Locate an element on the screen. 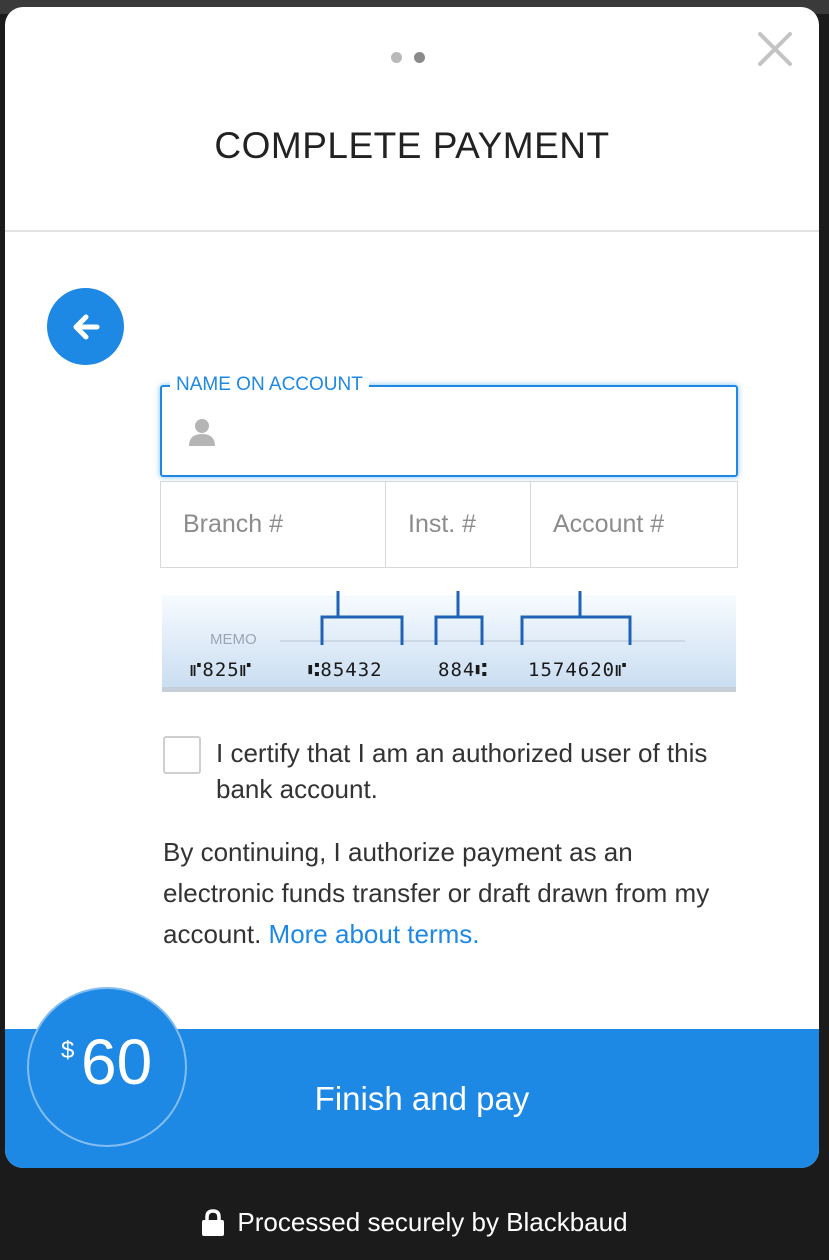 Image resolution: width=829 pixels, height=1260 pixels. close-button is located at coordinates (775, 49).